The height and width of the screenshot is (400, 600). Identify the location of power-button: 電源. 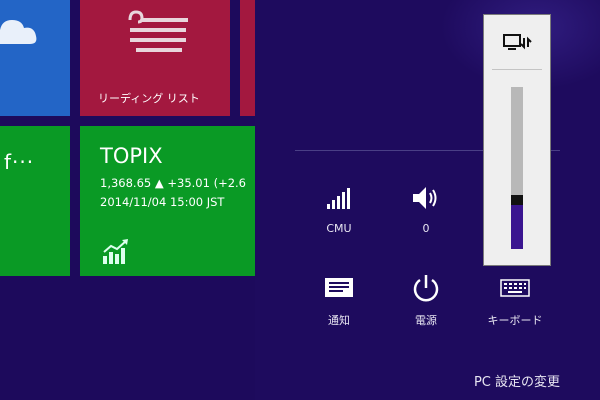
(426, 299).